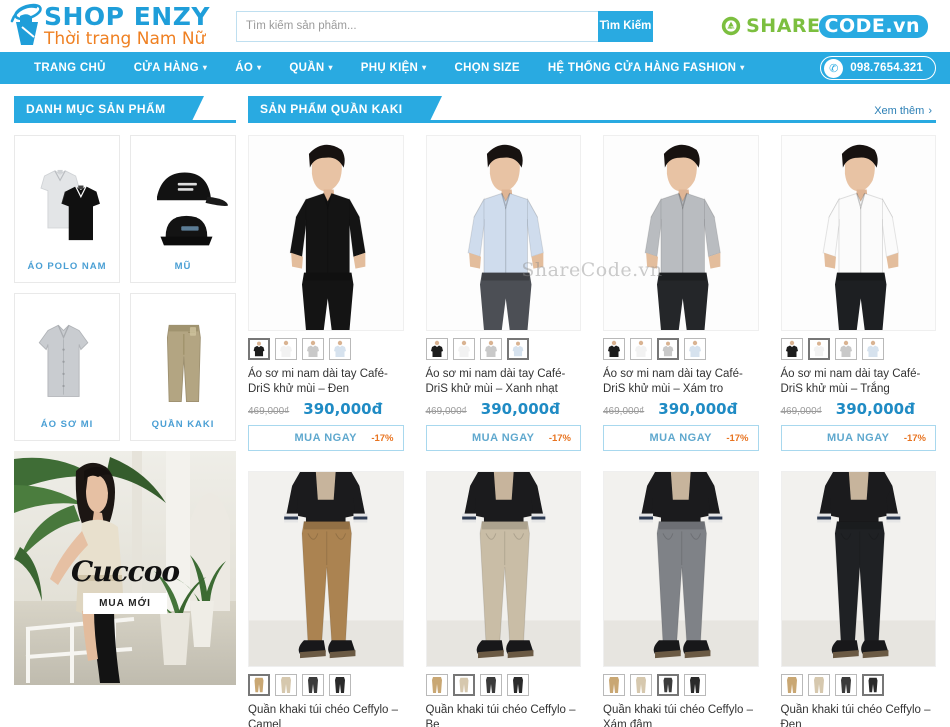 This screenshot has height=727, width=950. I want to click on sharecode-code-text: CODE.vn, so click(873, 26).